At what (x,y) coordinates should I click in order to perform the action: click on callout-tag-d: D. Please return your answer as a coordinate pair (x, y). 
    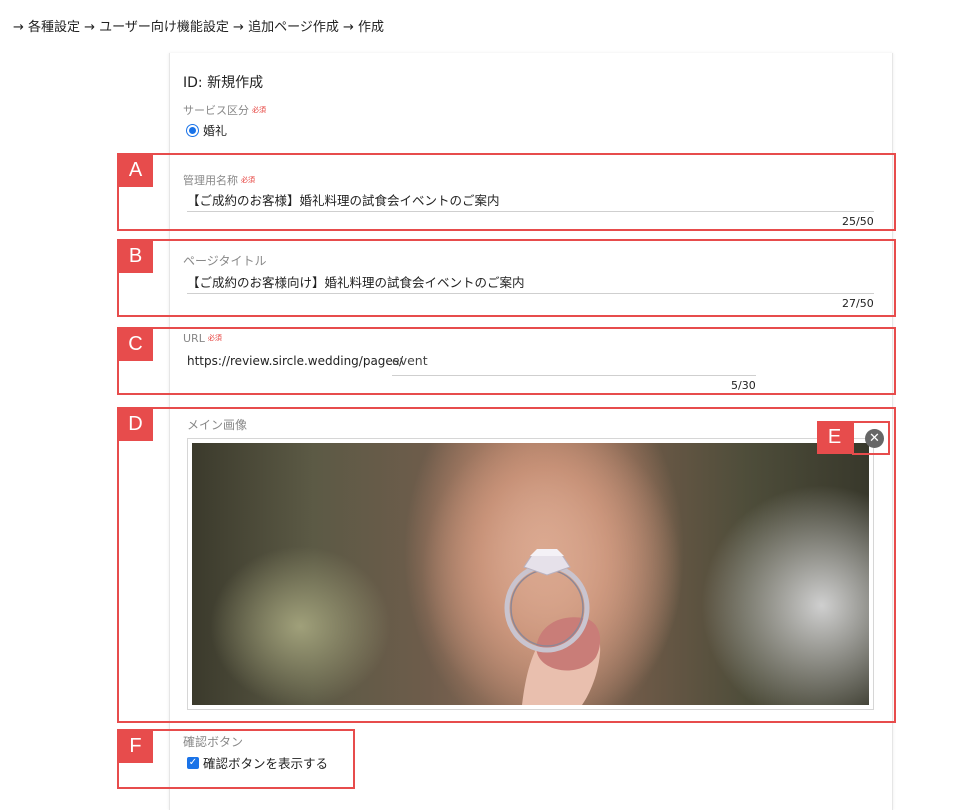
    Looking at the image, I should click on (135, 424).